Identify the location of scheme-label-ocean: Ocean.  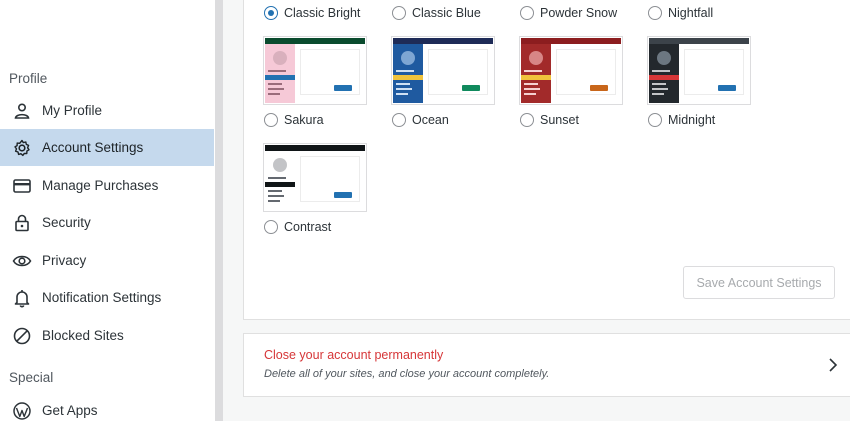
(430, 120).